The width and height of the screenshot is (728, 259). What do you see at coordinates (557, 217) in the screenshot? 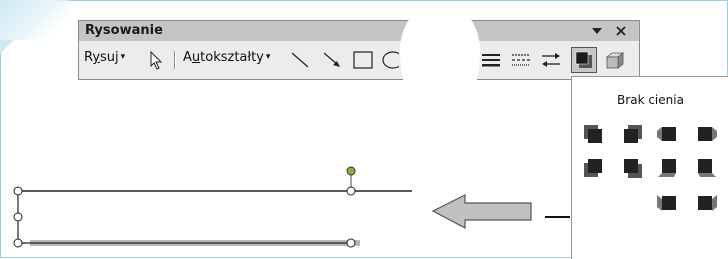
I see `callout-connector-line` at bounding box center [557, 217].